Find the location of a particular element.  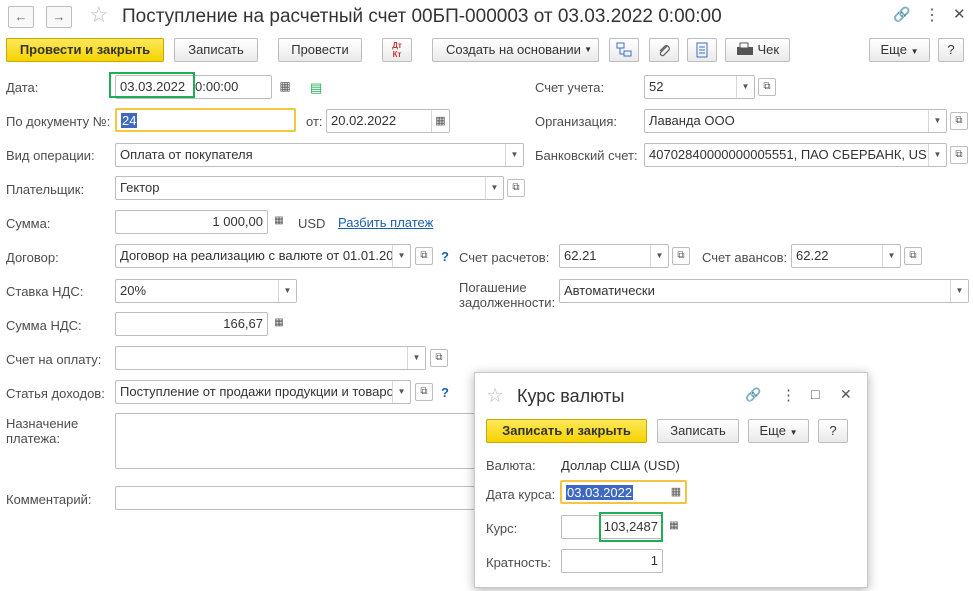

payer-value: Гектор is located at coordinates (140, 187).